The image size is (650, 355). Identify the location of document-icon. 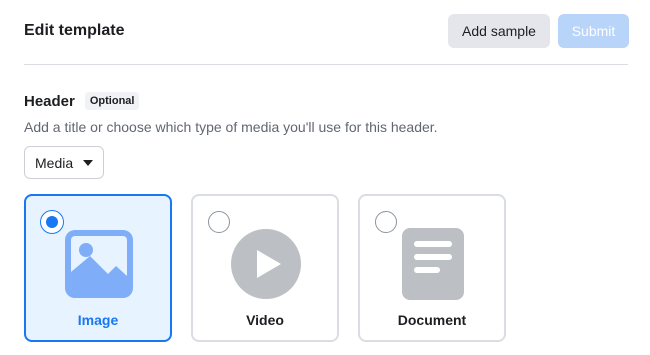
(433, 264).